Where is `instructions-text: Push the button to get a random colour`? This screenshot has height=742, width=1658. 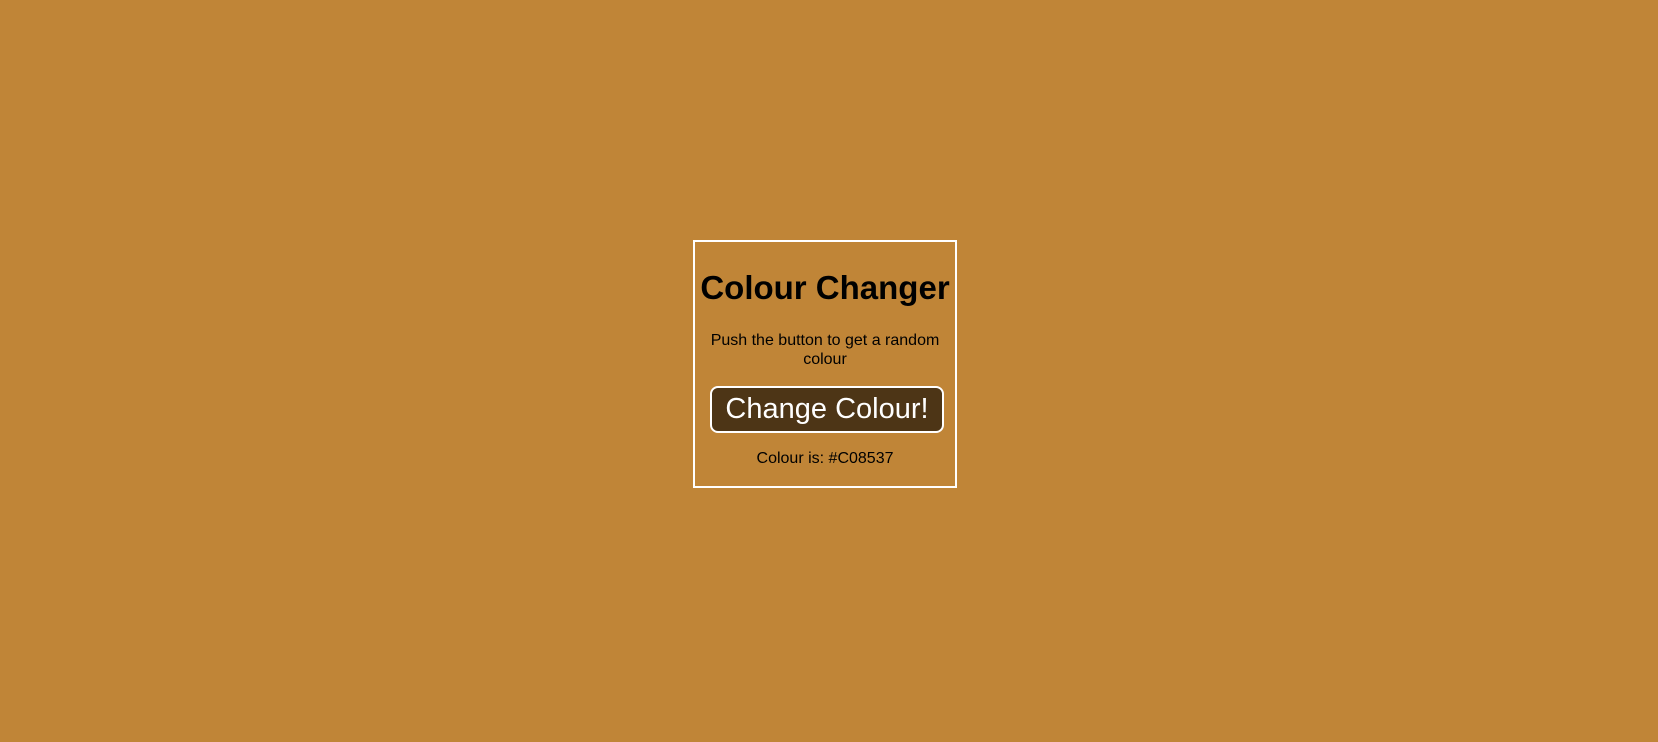
instructions-text: Push the button to get a random colour is located at coordinates (825, 350).